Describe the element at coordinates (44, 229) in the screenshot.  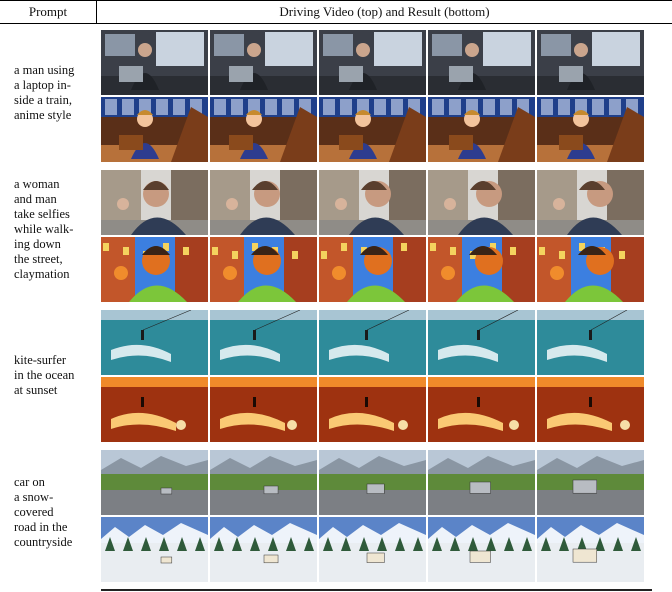
I see `prompt-line: while walk-` at that location.